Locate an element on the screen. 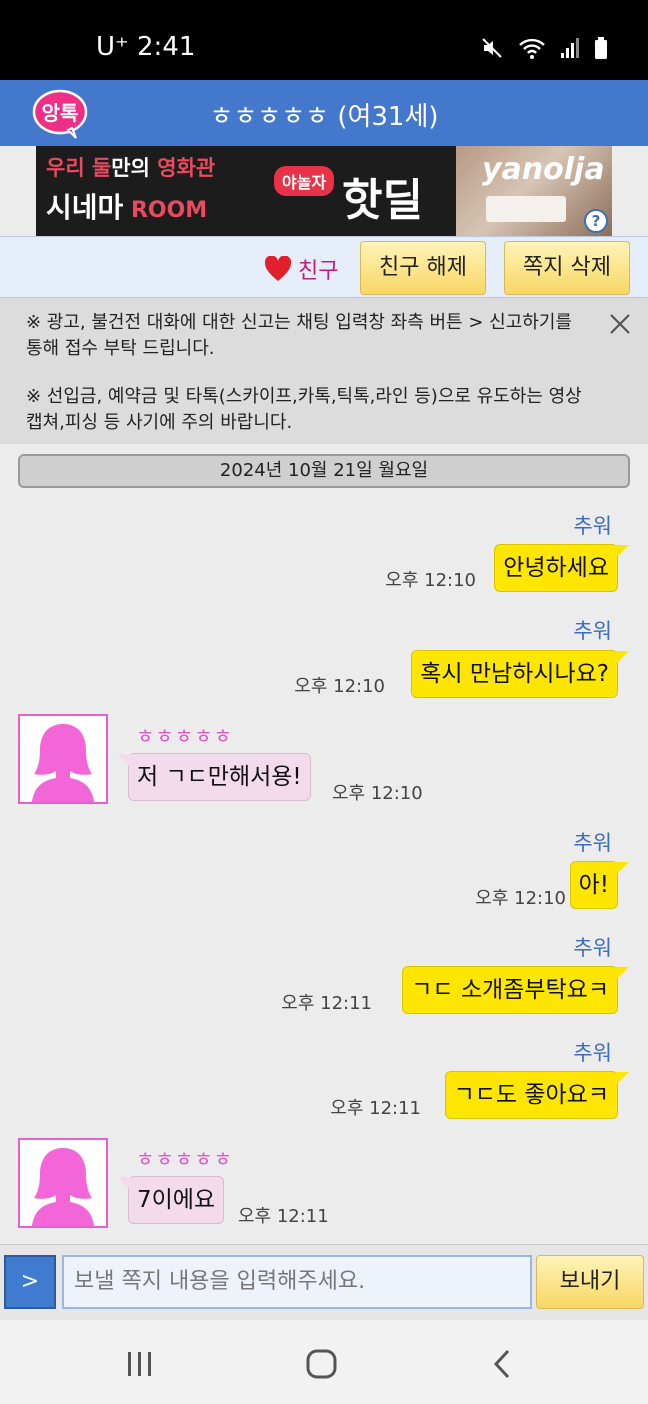 This screenshot has height=1404, width=648. status-carrier-time: U⁺ 2:41 is located at coordinates (146, 47).